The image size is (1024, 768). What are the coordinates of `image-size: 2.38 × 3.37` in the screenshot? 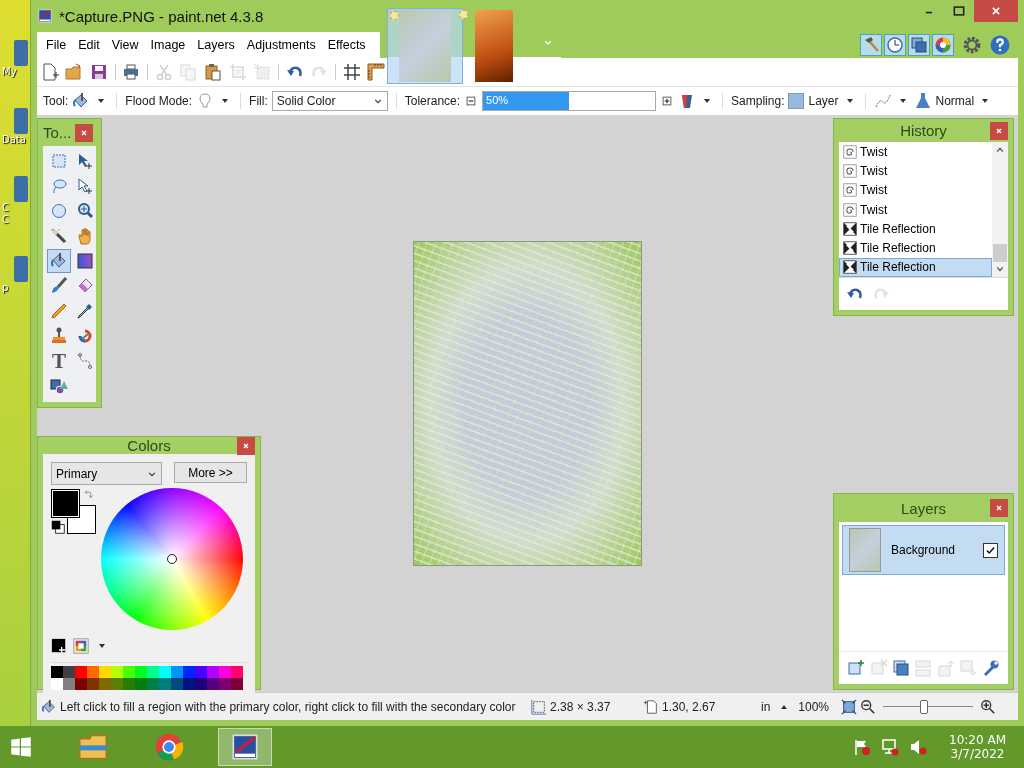 It's located at (581, 706).